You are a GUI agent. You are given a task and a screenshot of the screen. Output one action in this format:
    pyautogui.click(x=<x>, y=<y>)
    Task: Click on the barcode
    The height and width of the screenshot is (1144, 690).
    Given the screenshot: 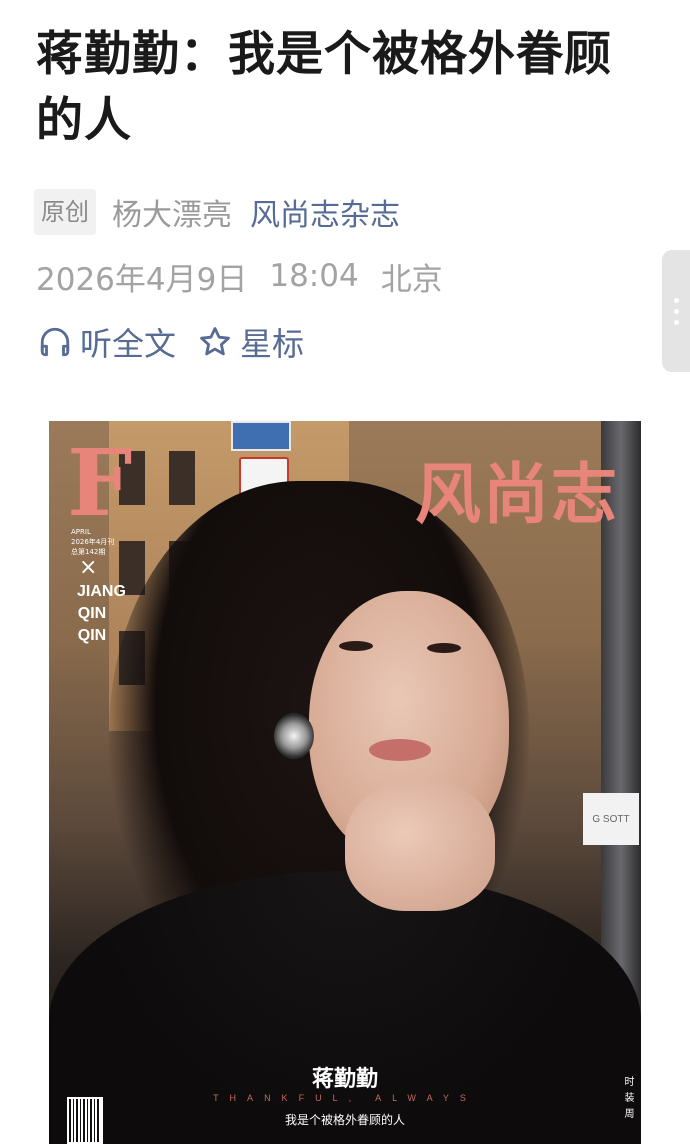 What is the action you would take?
    pyautogui.click(x=85, y=1120)
    